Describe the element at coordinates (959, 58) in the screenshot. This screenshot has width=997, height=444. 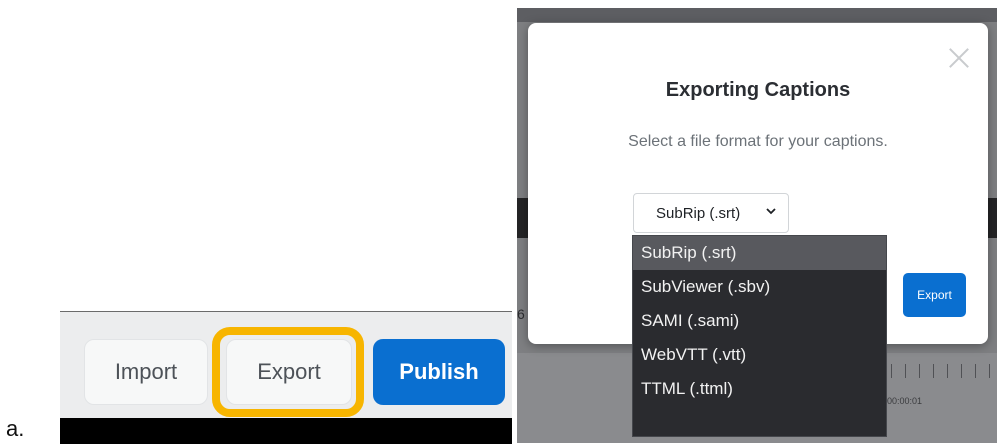
I see `close-icon` at that location.